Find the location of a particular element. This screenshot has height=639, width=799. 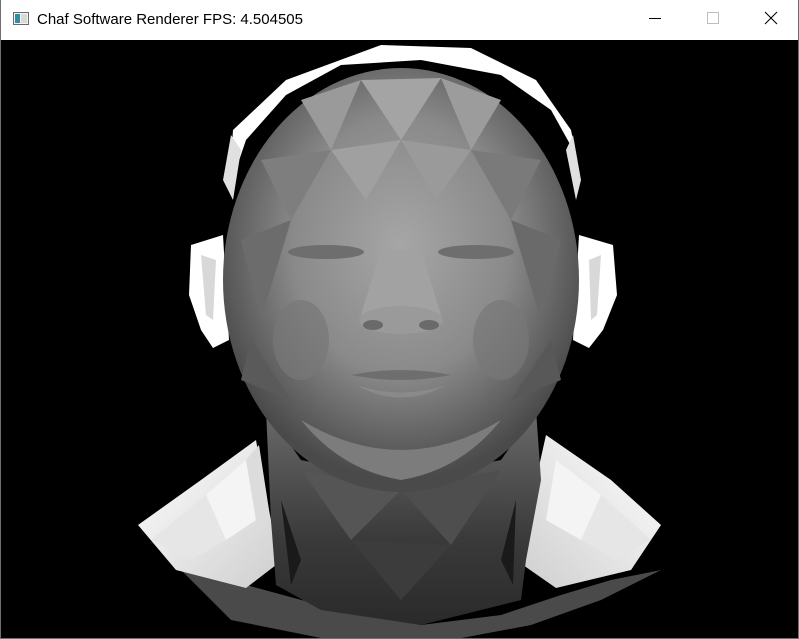

minimize-button is located at coordinates (655, 20).